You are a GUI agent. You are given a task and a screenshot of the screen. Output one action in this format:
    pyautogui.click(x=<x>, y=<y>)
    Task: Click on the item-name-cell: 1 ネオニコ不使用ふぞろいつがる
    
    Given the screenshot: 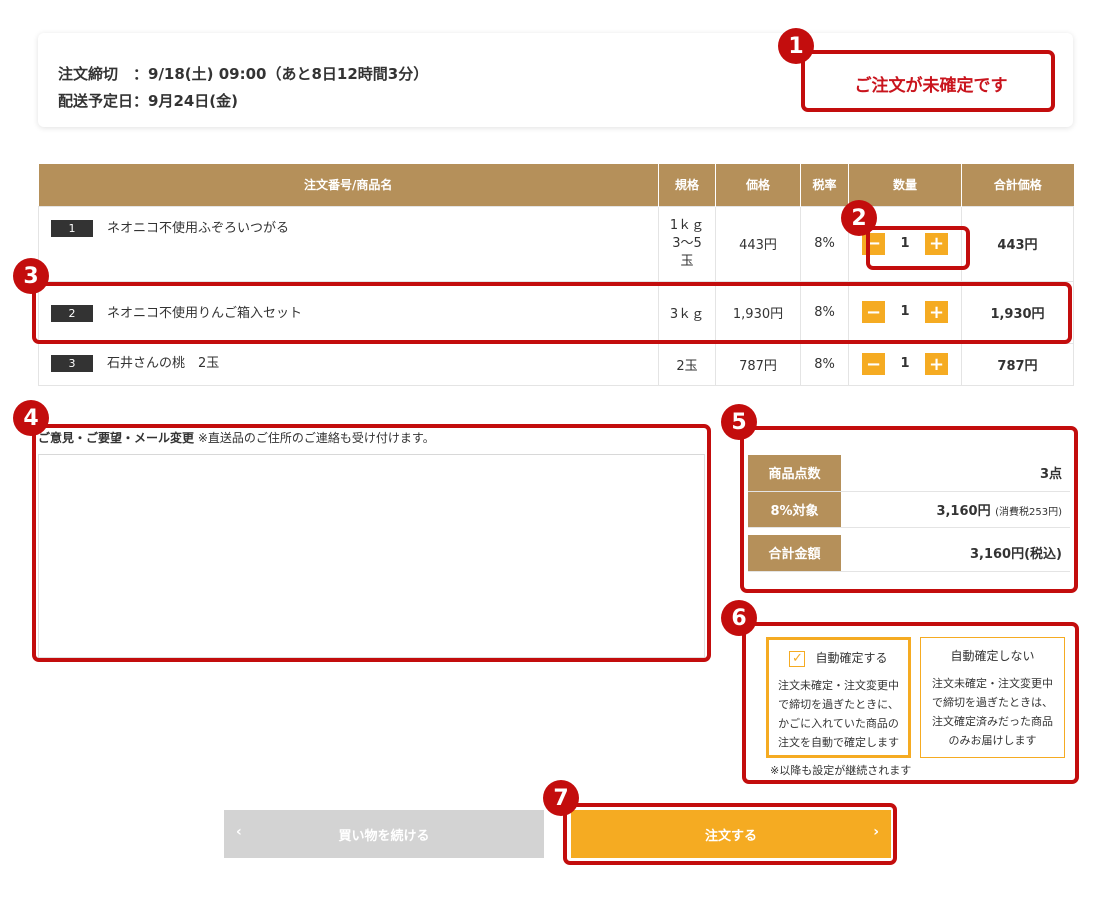 What is the action you would take?
    pyautogui.click(x=348, y=243)
    